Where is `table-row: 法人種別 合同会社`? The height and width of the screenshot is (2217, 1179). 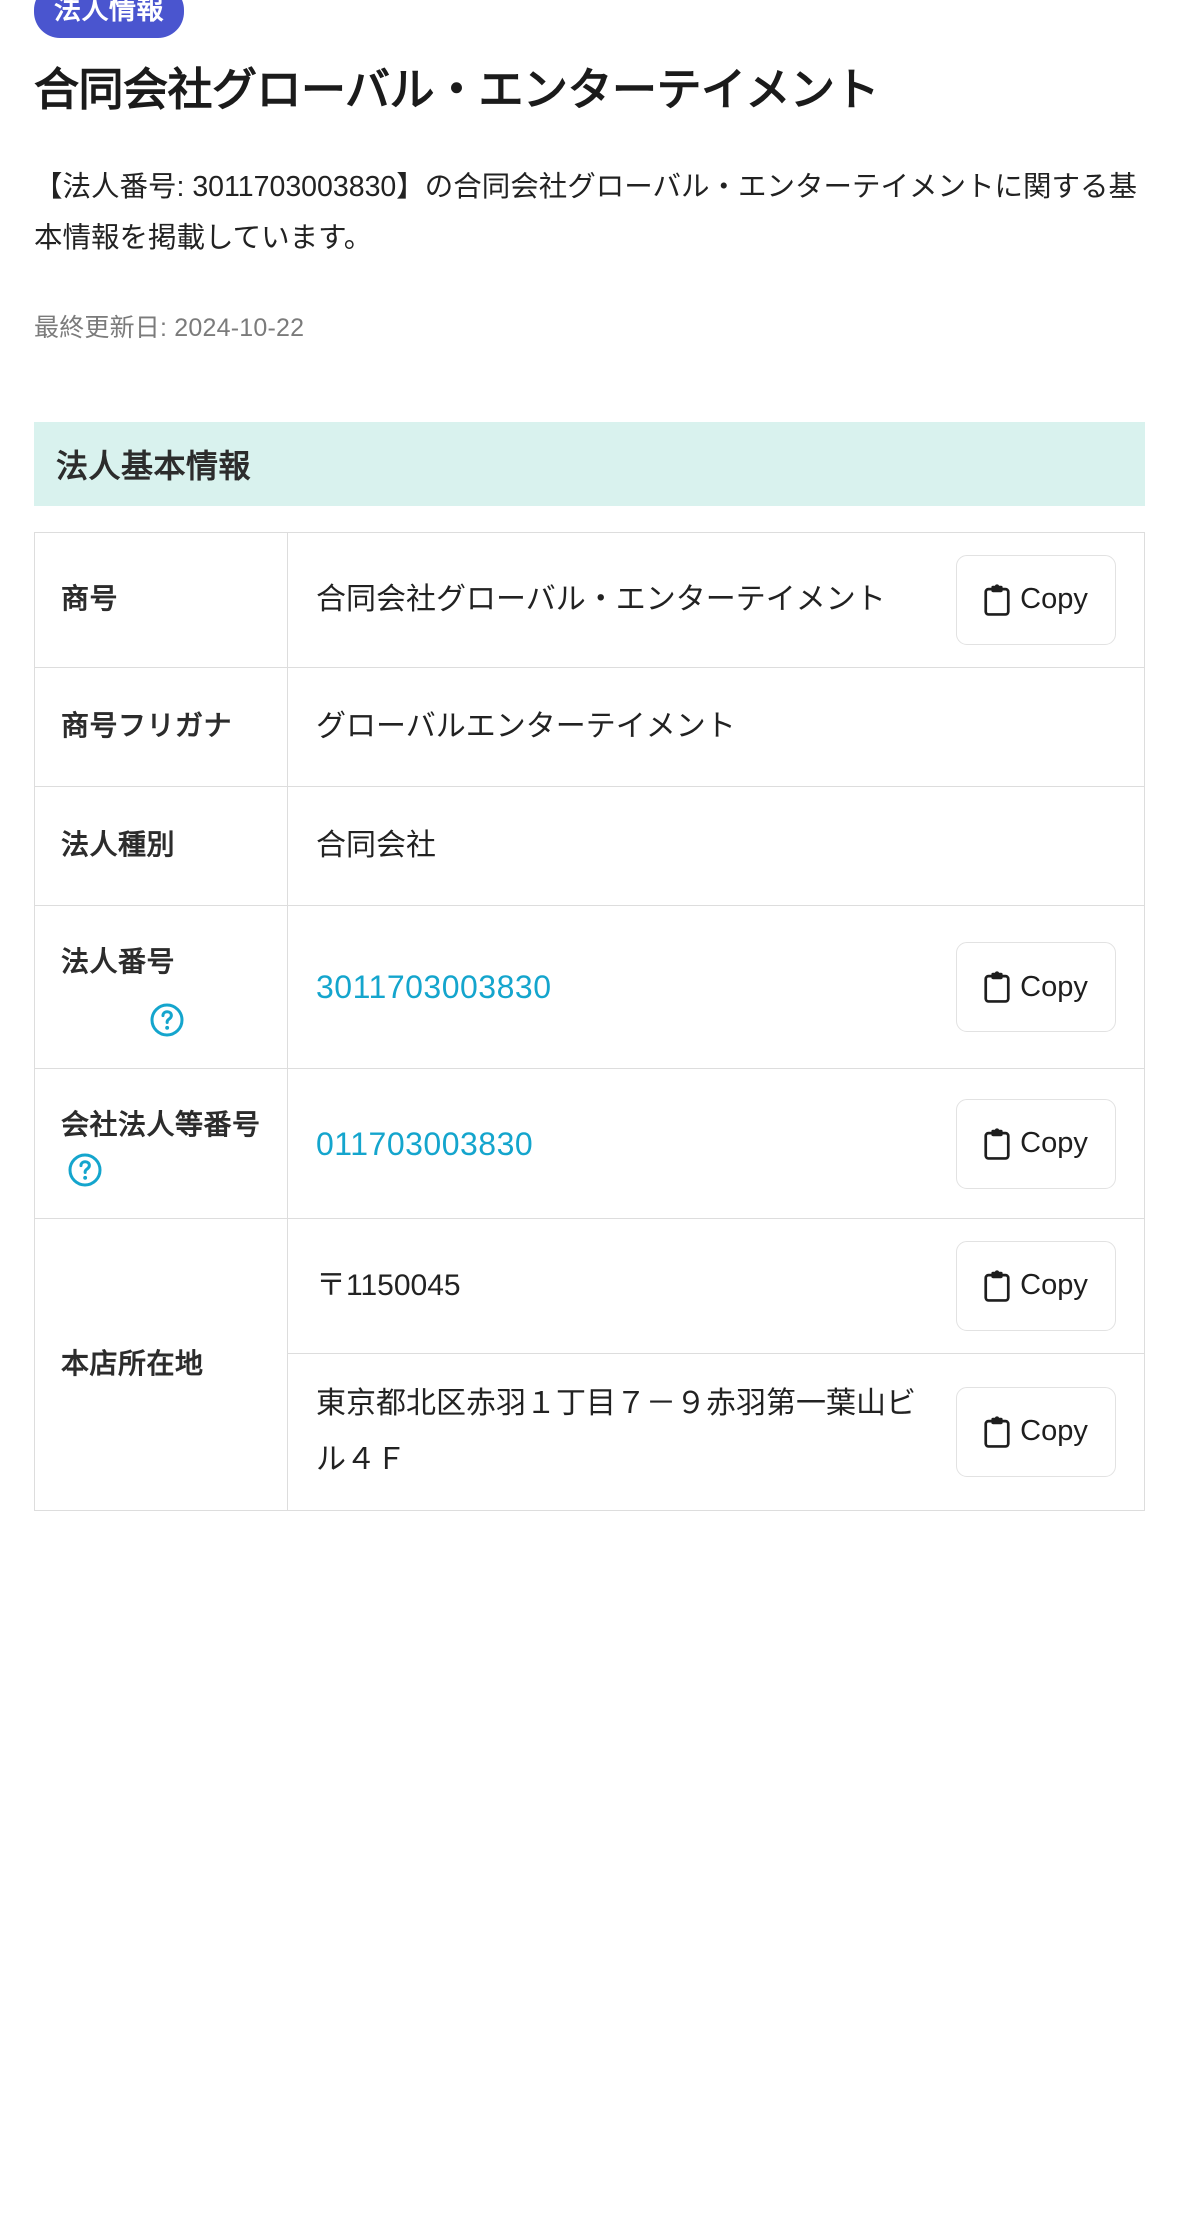
table-row: 法人種別 合同会社 is located at coordinates (589, 846).